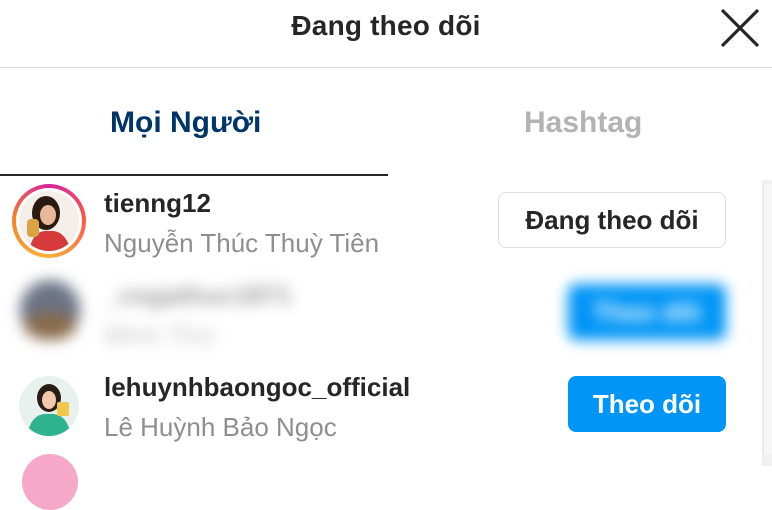  What do you see at coordinates (767, 319) in the screenshot?
I see `scrollbar-thumb` at bounding box center [767, 319].